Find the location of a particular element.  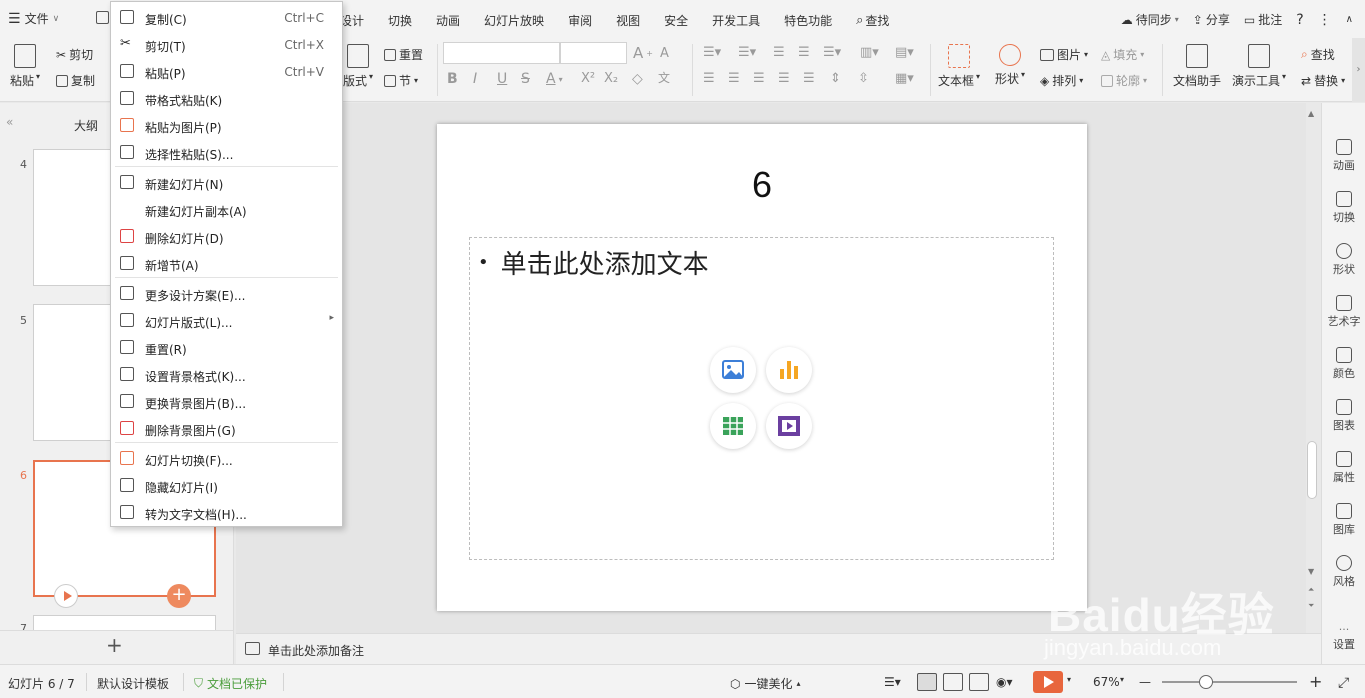

insert-table-button is located at coordinates (733, 426).